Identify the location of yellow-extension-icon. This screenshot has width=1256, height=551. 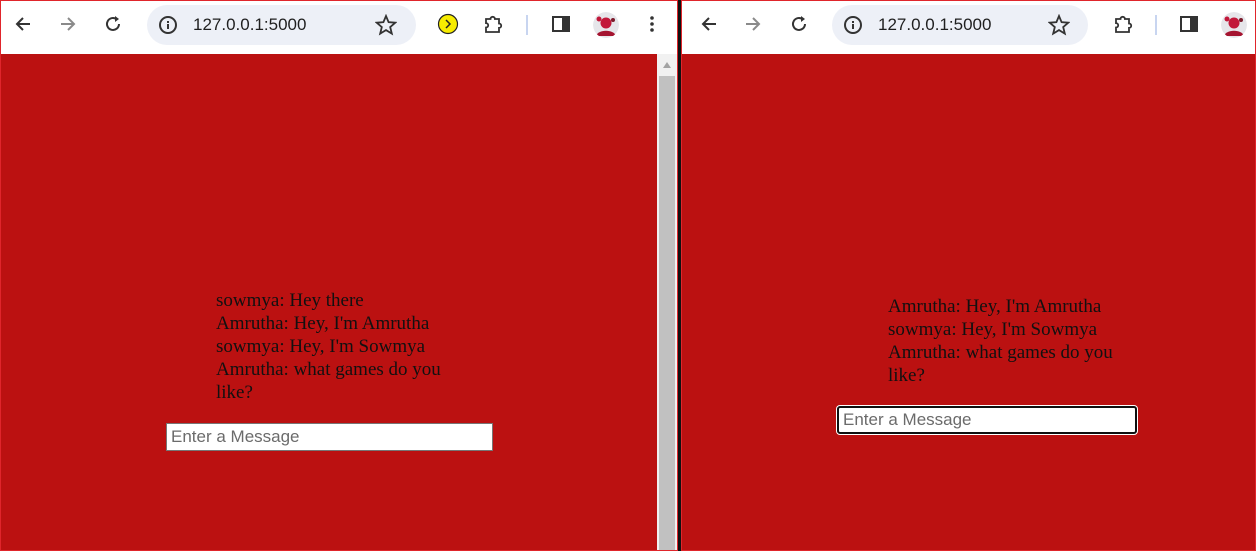
(448, 24).